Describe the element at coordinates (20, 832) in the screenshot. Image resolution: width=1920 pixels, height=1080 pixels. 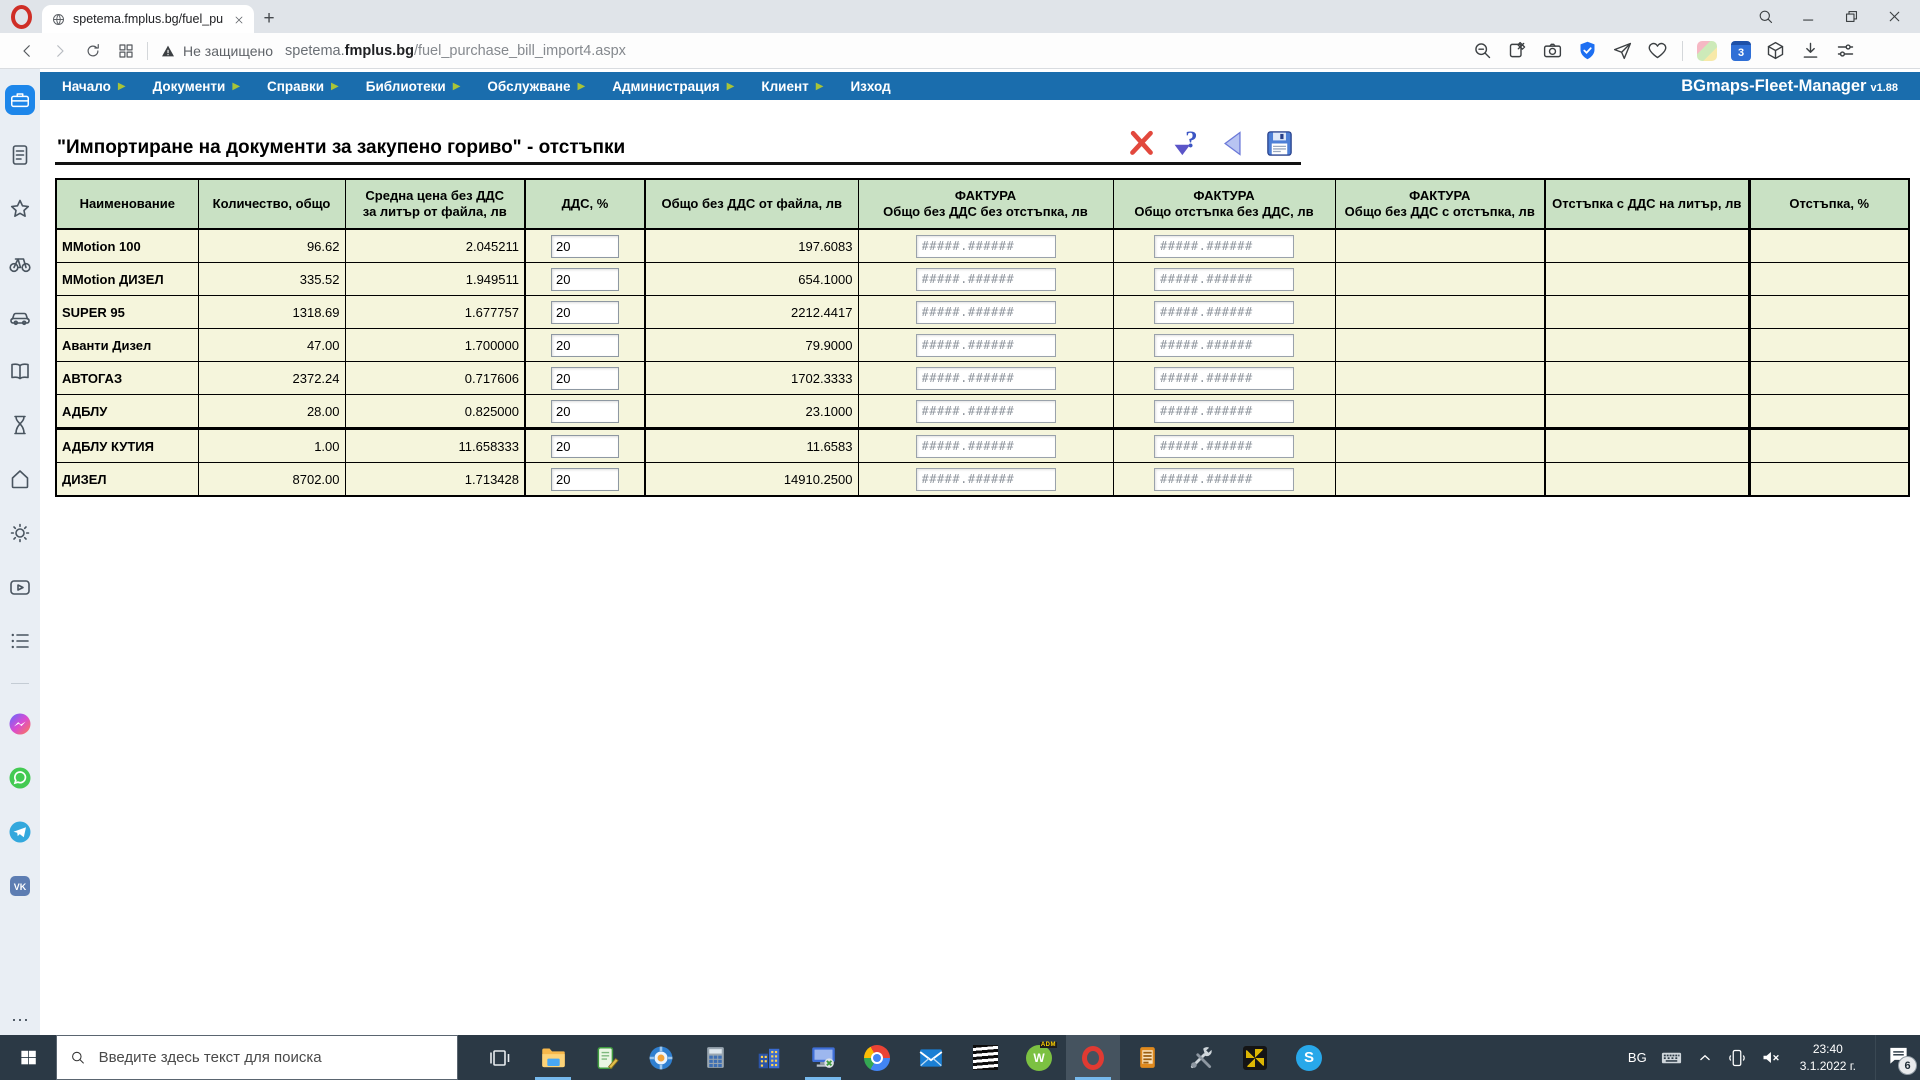
I see `sidebar-telegram-icon` at that location.